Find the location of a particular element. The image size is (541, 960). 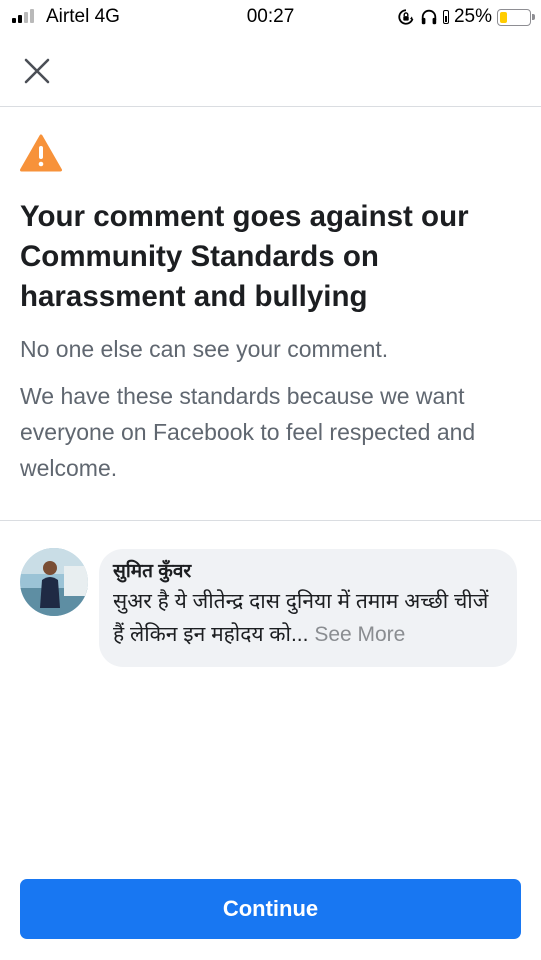

close-icon is located at coordinates (37, 71).